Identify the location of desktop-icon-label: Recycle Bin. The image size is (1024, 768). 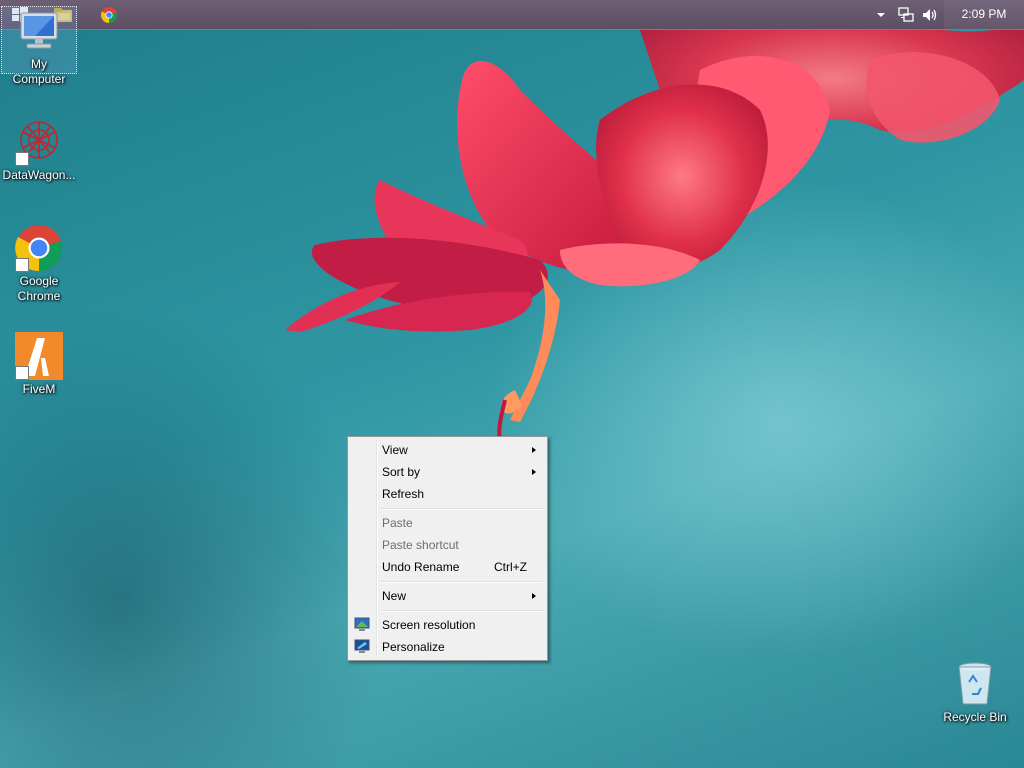
(975, 717).